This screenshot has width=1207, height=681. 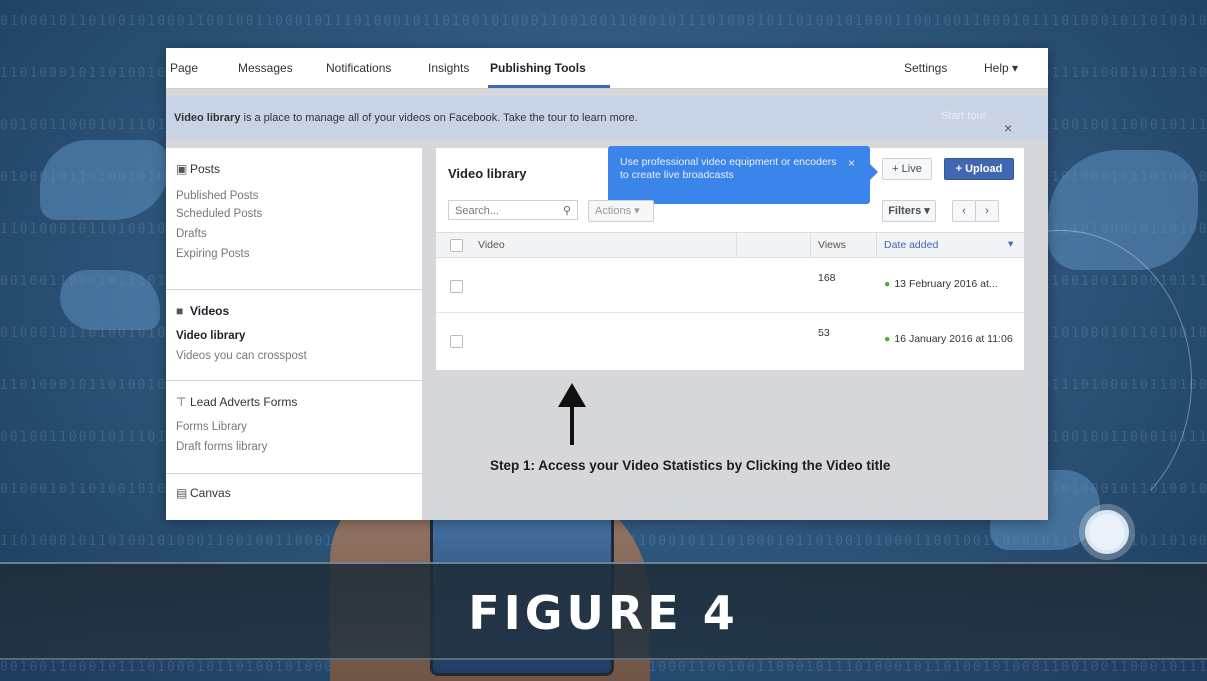 I want to click on upload-button: + Upload, so click(x=979, y=169).